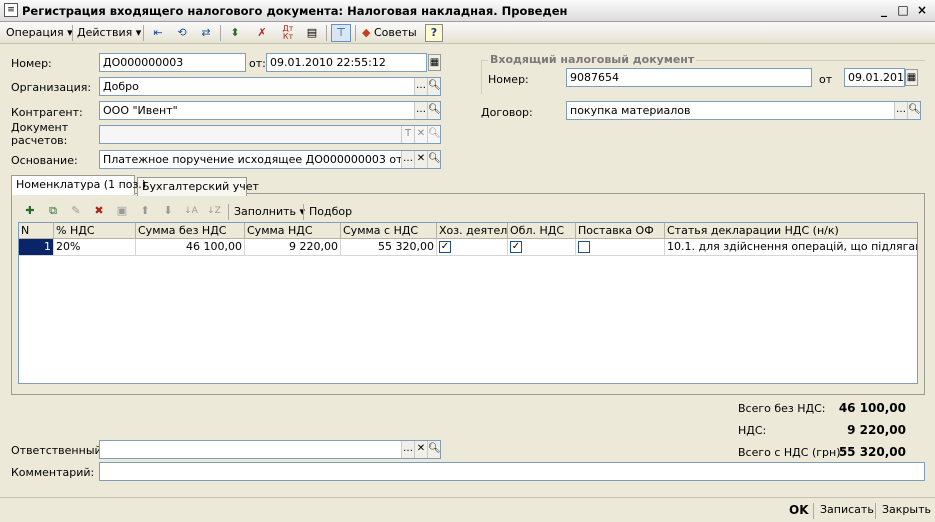 The image size is (935, 522). What do you see at coordinates (434, 33) in the screenshot?
I see `help-icon: ?` at bounding box center [434, 33].